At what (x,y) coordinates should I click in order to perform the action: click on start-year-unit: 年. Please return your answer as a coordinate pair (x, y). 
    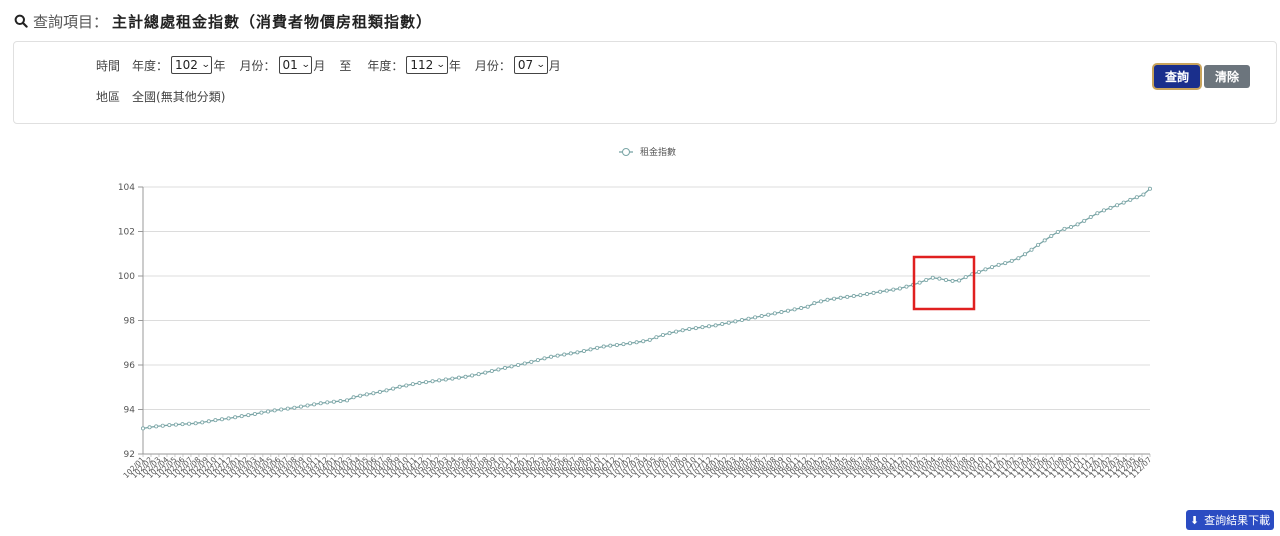
    Looking at the image, I should click on (219, 65).